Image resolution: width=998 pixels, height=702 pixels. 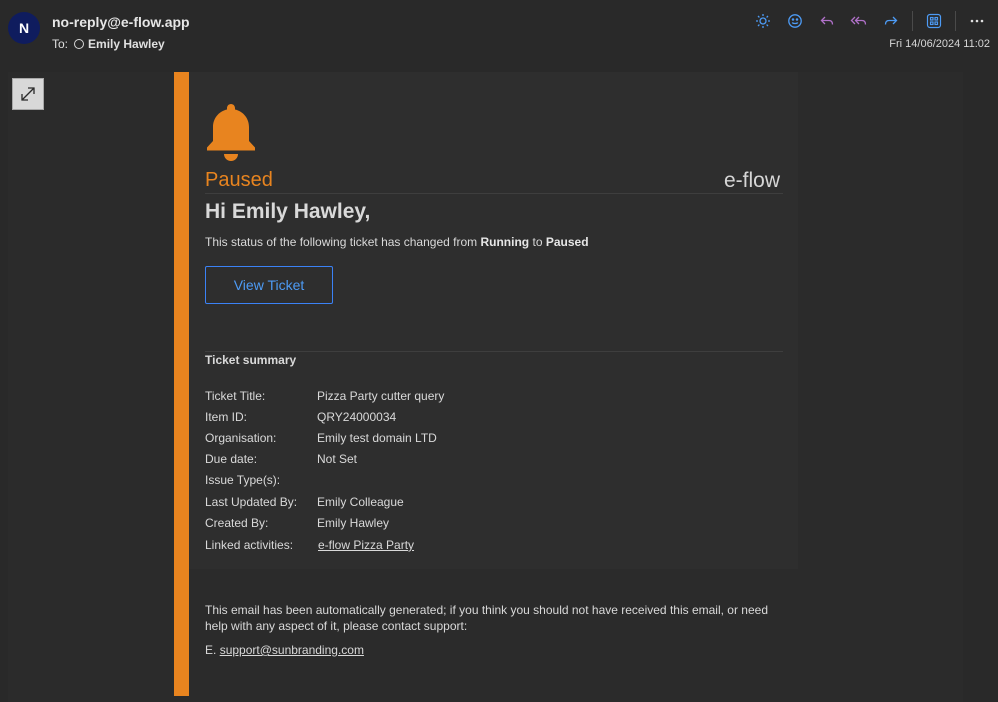 I want to click on summary-row-linked: Linked activities: e-flow Pizza Party, so click(x=324, y=544).